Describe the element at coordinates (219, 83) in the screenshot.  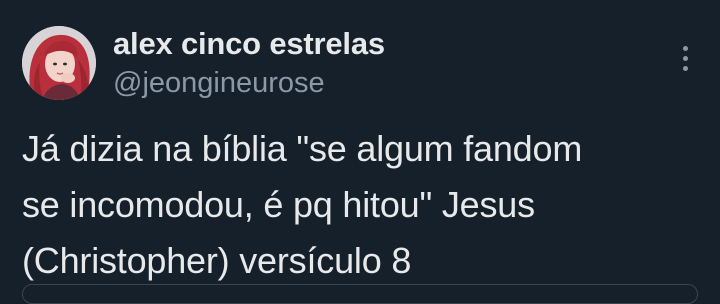
I see `author-handle: @jeongineurose` at that location.